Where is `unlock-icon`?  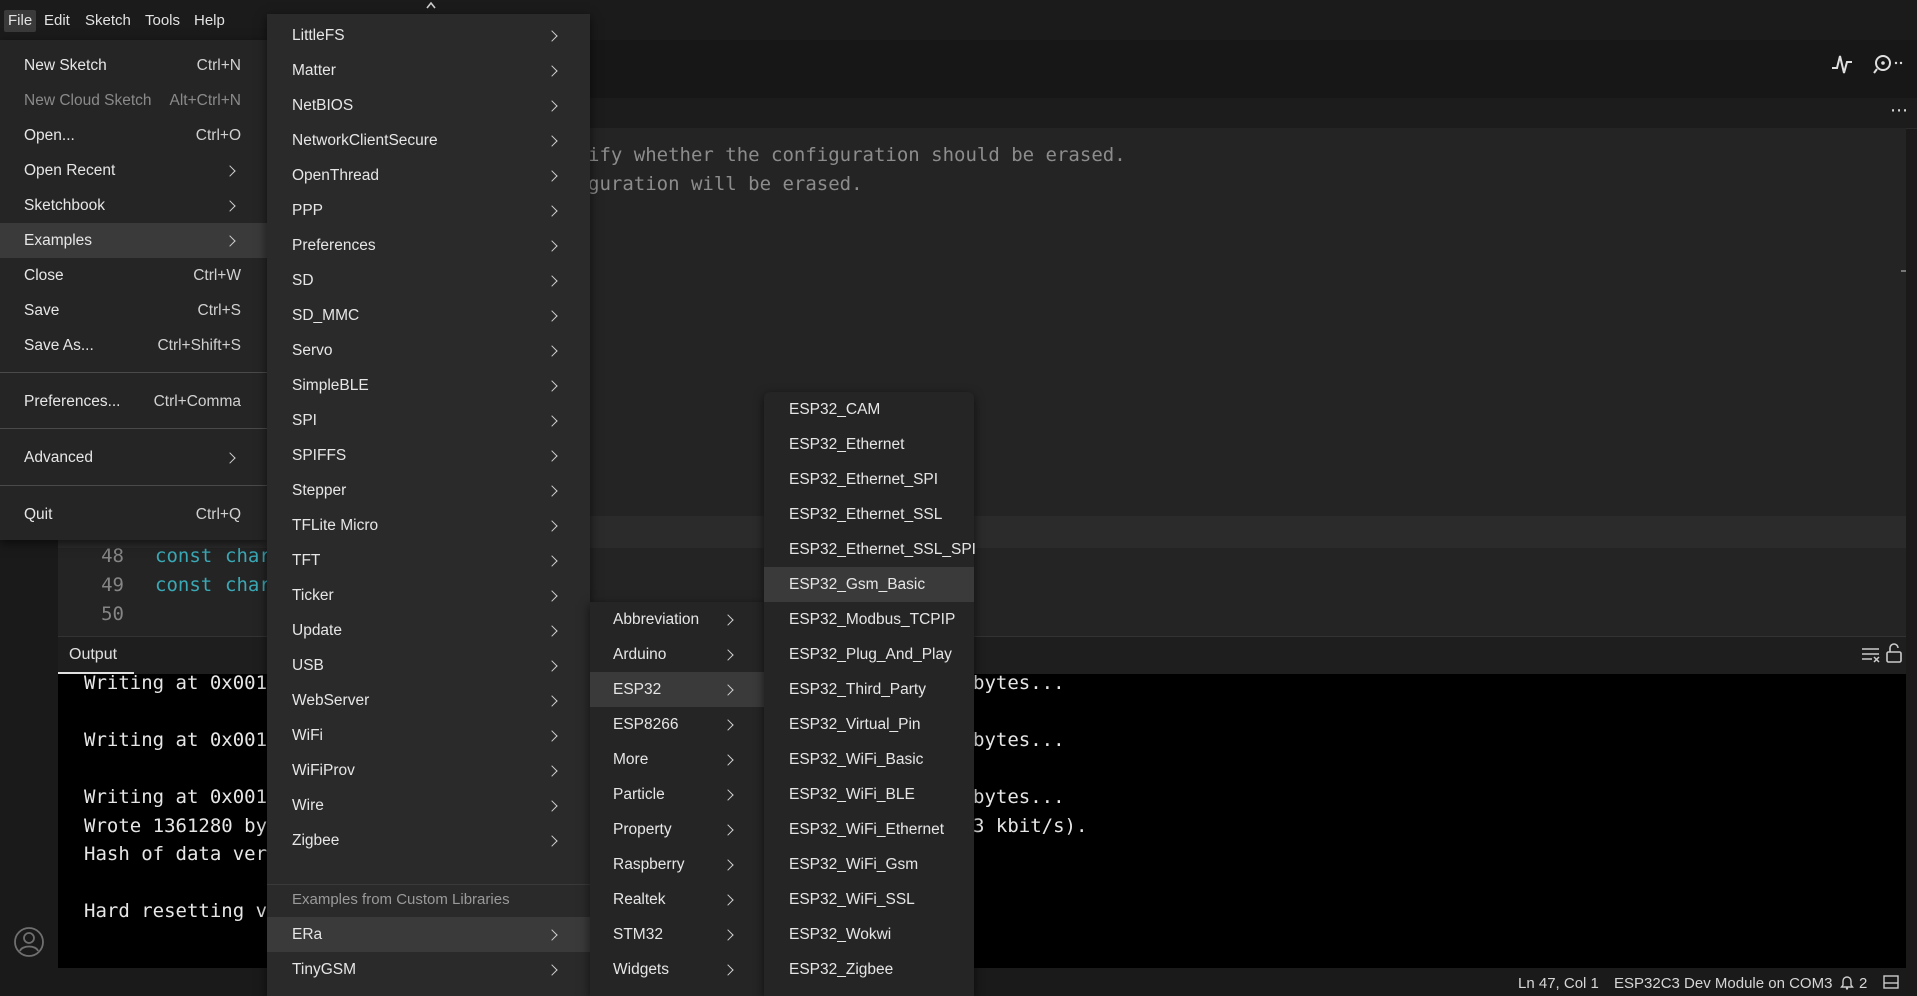
unlock-icon is located at coordinates (1894, 653).